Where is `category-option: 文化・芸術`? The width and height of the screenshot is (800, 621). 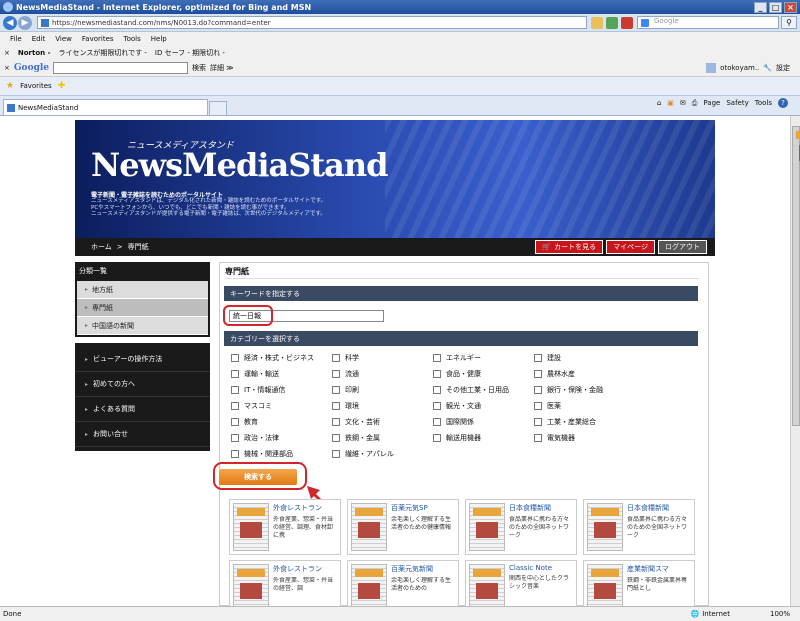
category-option: 文化・芸術 is located at coordinates (382, 422).